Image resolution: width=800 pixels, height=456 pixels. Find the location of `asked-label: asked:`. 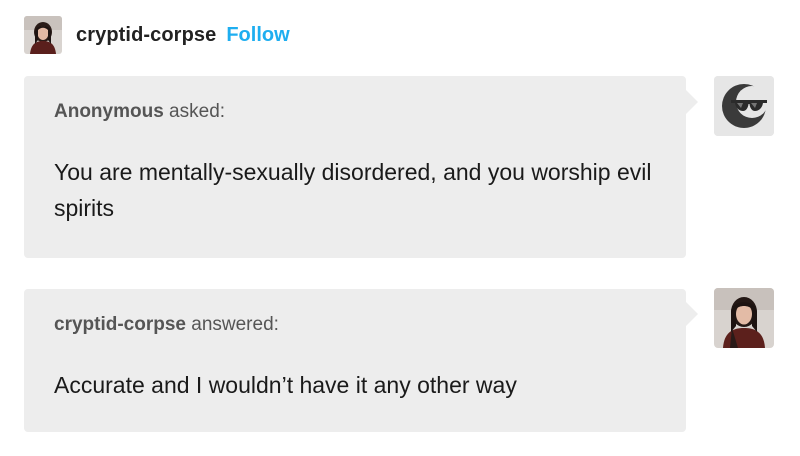

asked-label: asked: is located at coordinates (194, 111).